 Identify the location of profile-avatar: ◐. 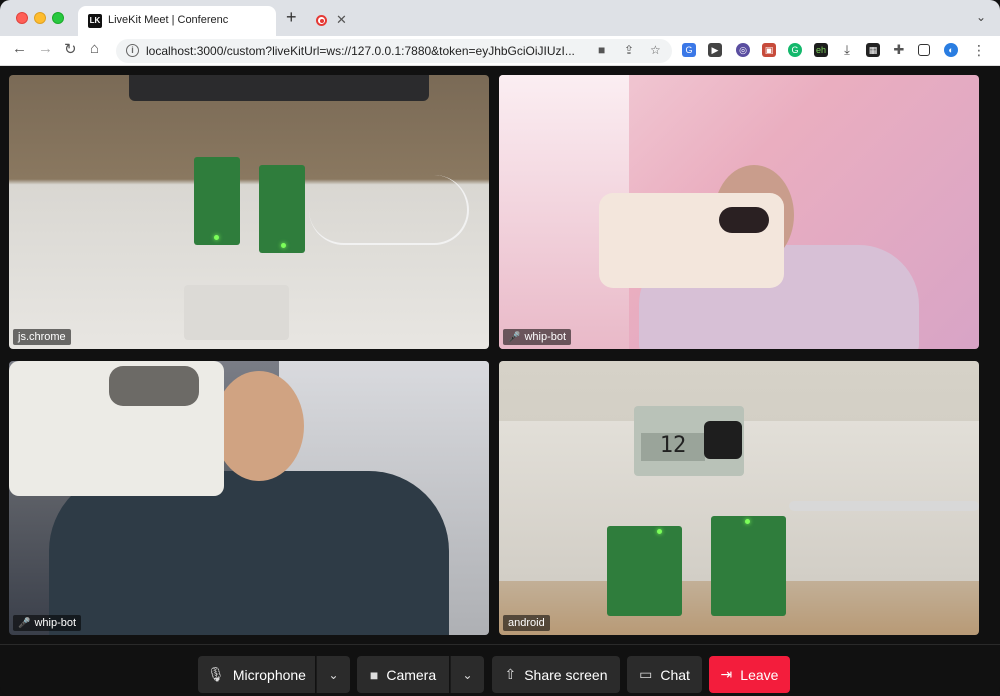
(951, 50).